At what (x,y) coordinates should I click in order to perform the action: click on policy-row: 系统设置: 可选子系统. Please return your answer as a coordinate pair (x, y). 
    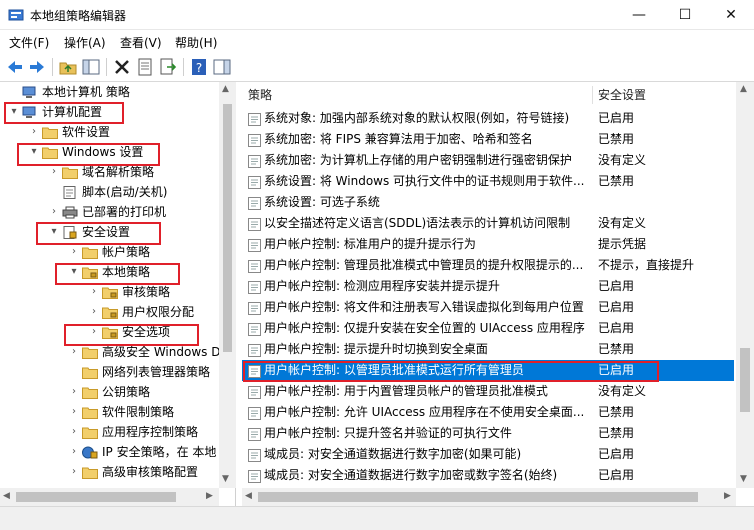
    Looking at the image, I should click on (488, 202).